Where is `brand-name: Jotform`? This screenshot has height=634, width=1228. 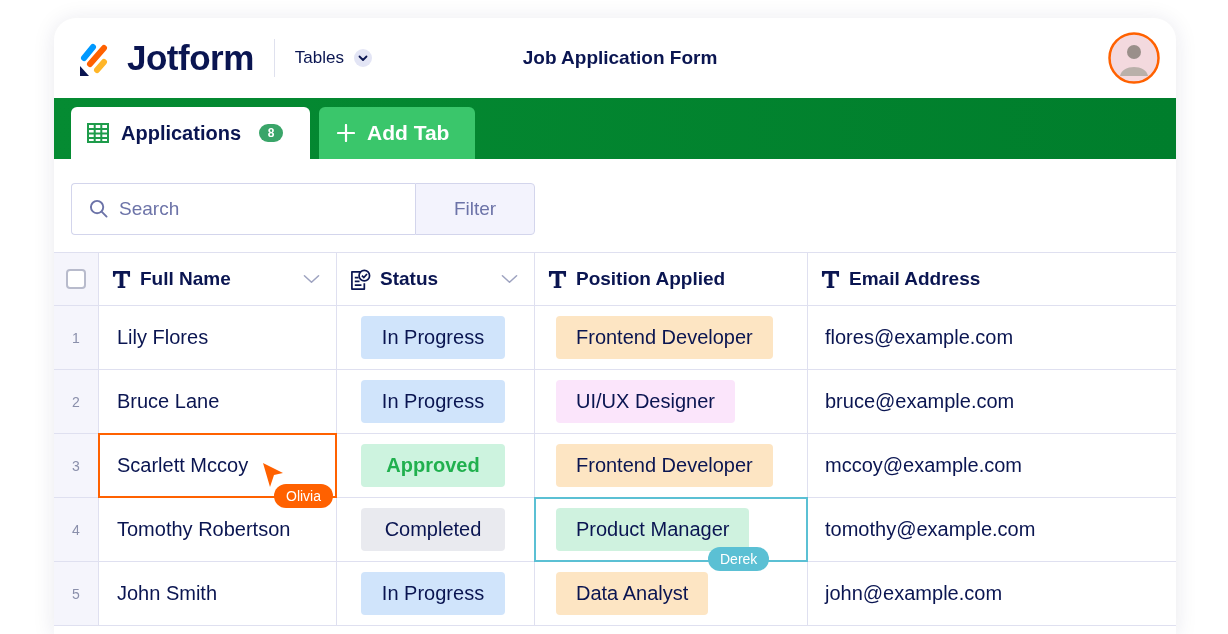 brand-name: Jotform is located at coordinates (190, 58).